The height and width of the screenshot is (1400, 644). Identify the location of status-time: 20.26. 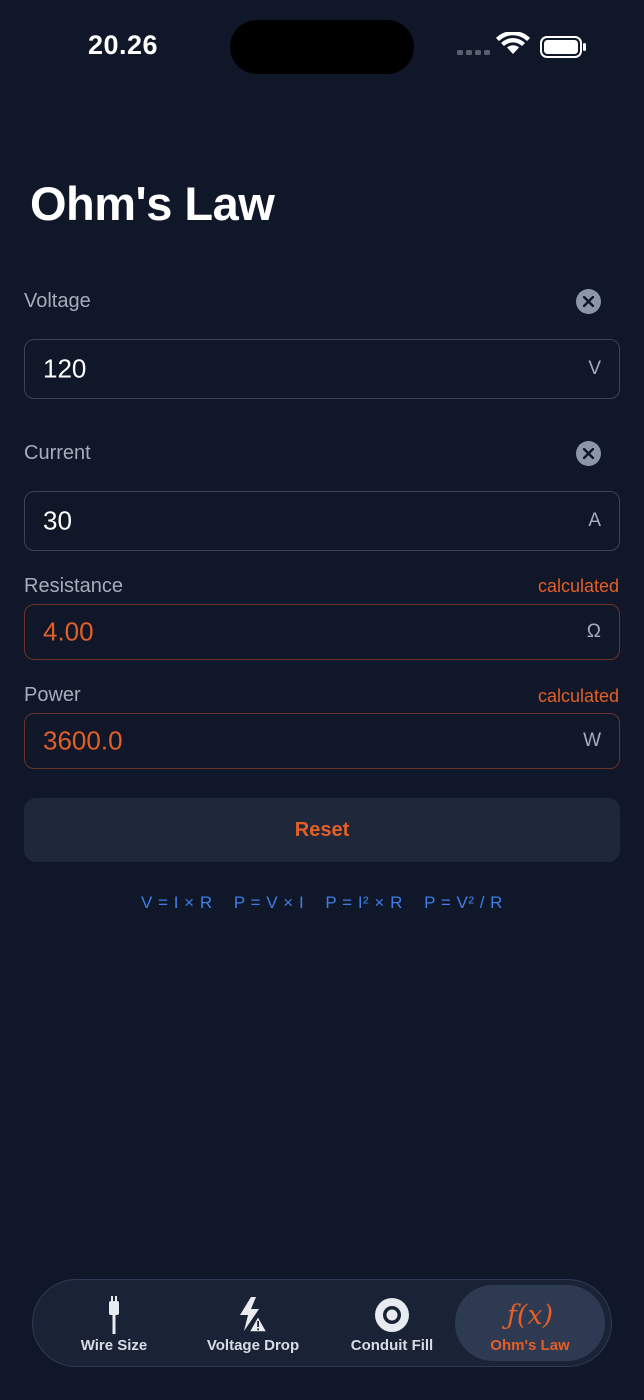
(123, 45).